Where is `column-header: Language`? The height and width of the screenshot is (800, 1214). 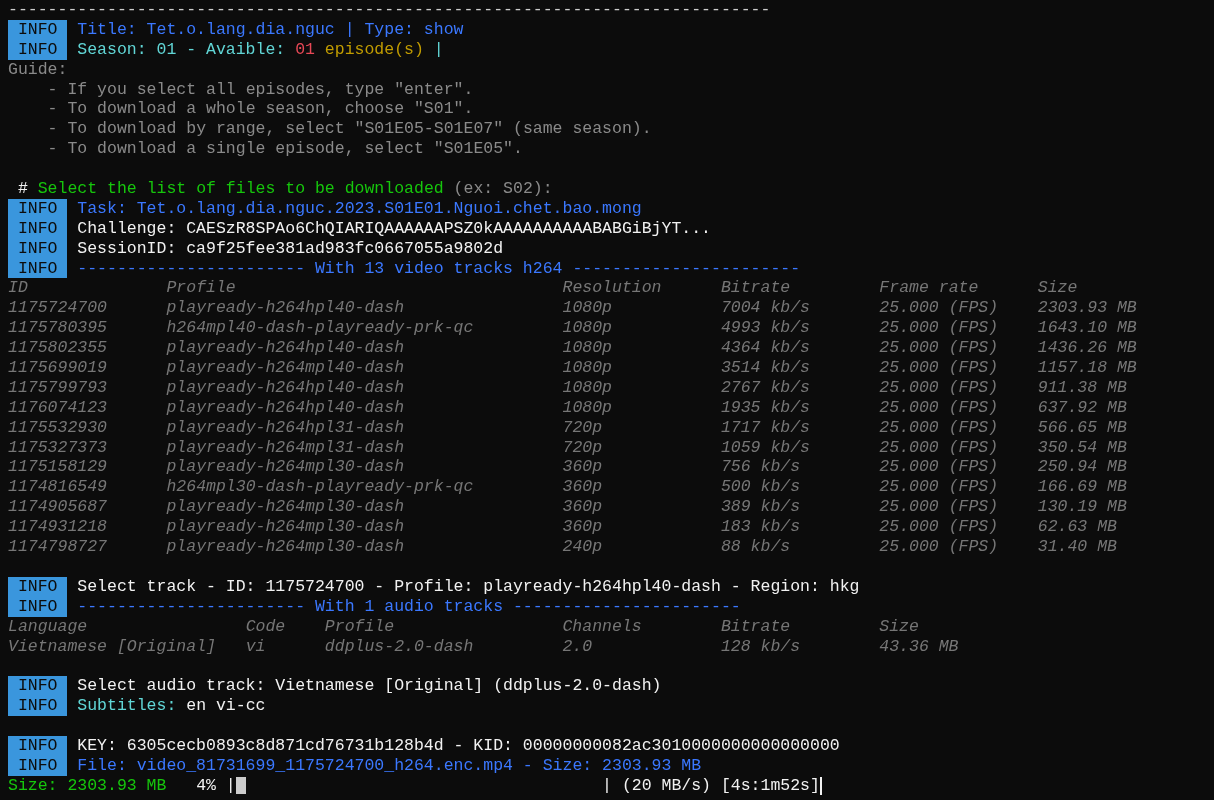 column-header: Language is located at coordinates (48, 626).